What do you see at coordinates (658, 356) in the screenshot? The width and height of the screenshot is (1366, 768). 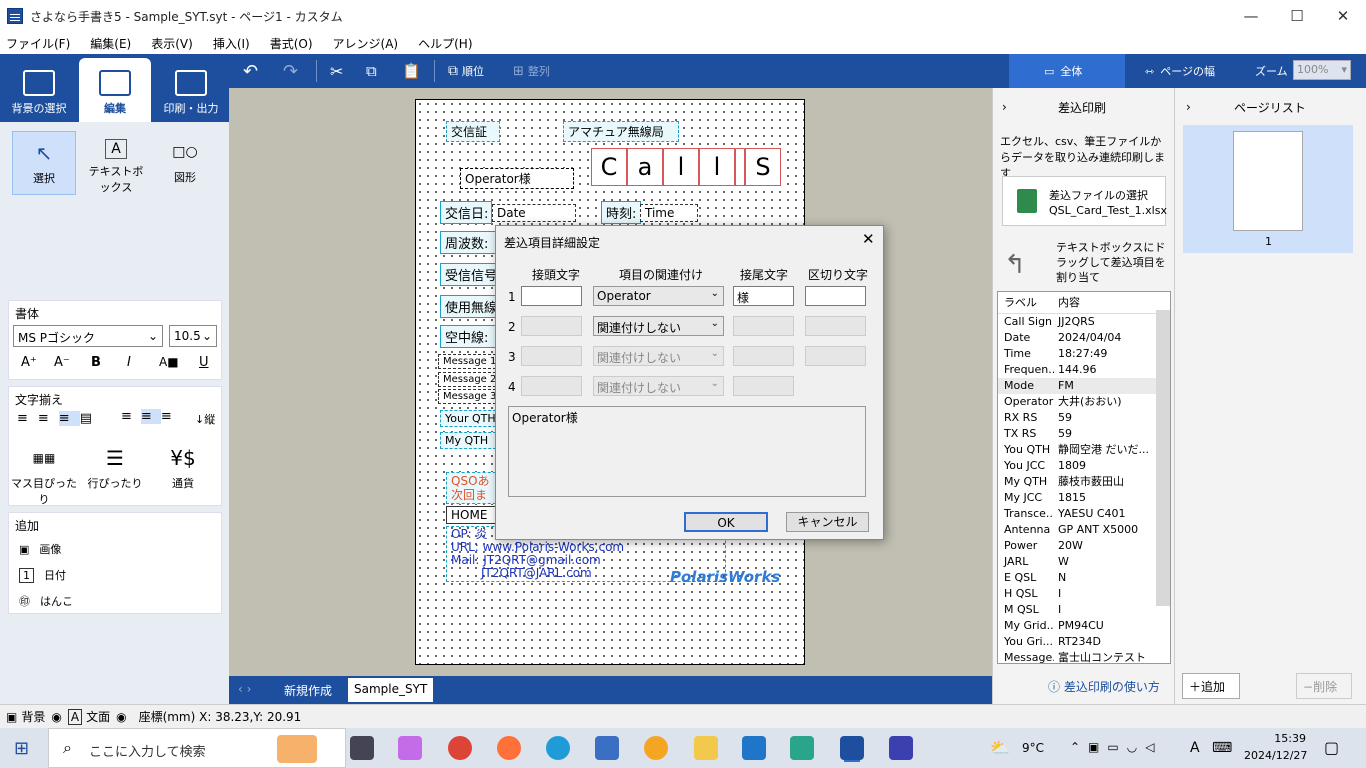 I see `link-select-3: 関連付けしない ⌄` at bounding box center [658, 356].